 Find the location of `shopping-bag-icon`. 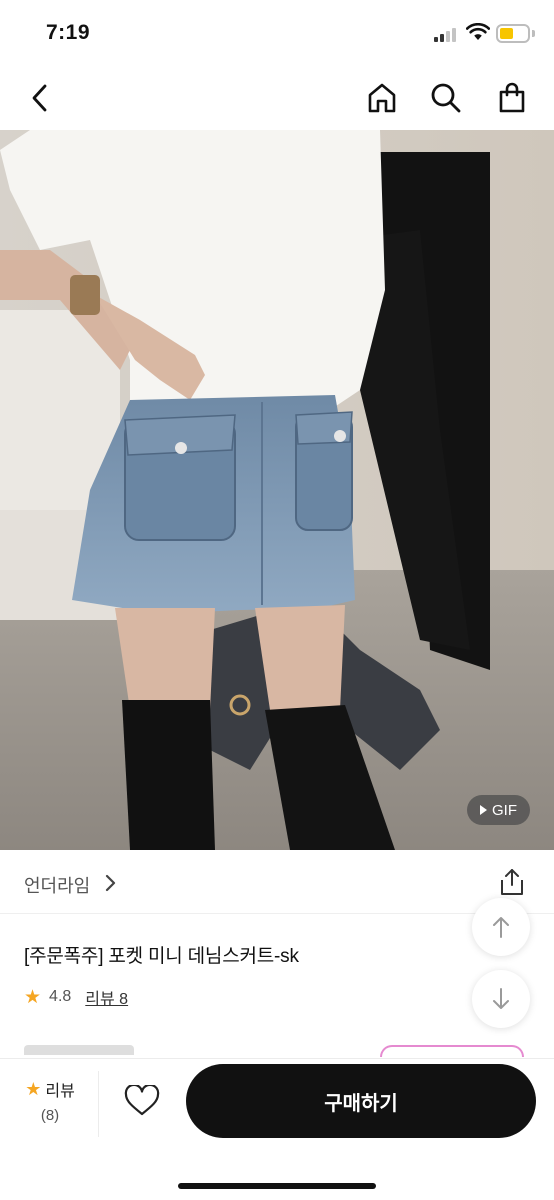

shopping-bag-icon is located at coordinates (512, 97).